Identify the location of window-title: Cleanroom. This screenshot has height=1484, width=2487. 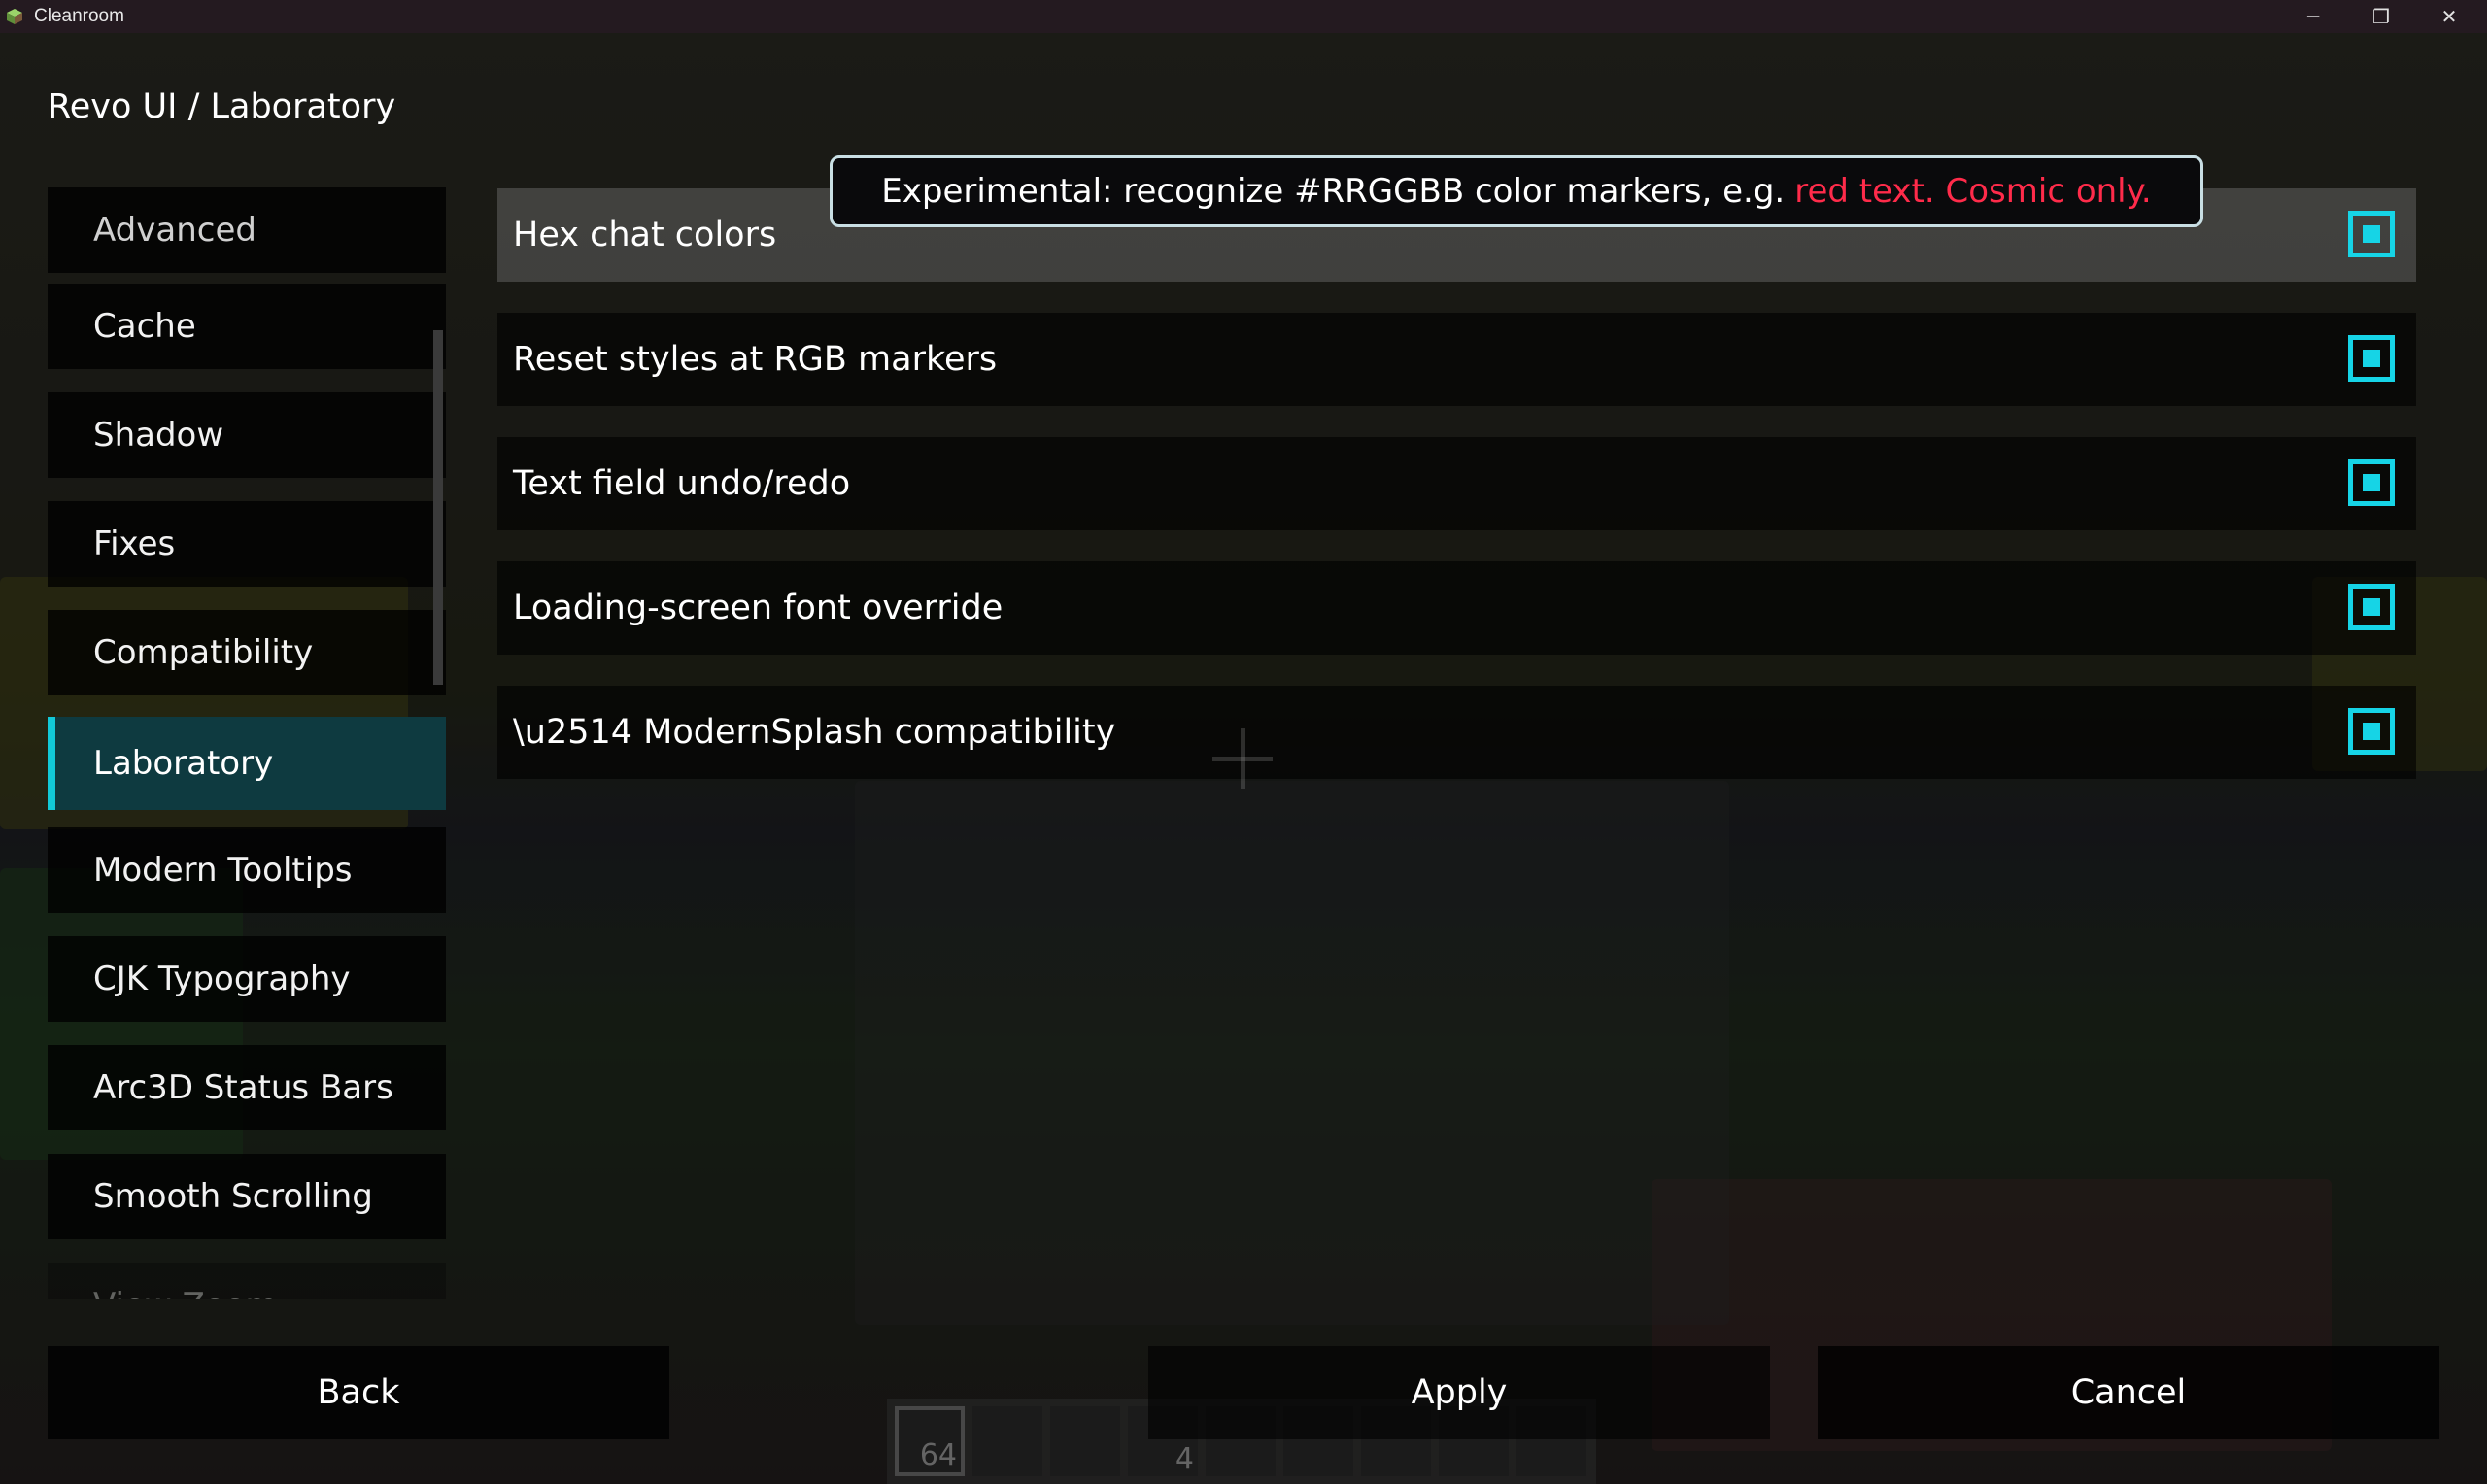
(79, 16).